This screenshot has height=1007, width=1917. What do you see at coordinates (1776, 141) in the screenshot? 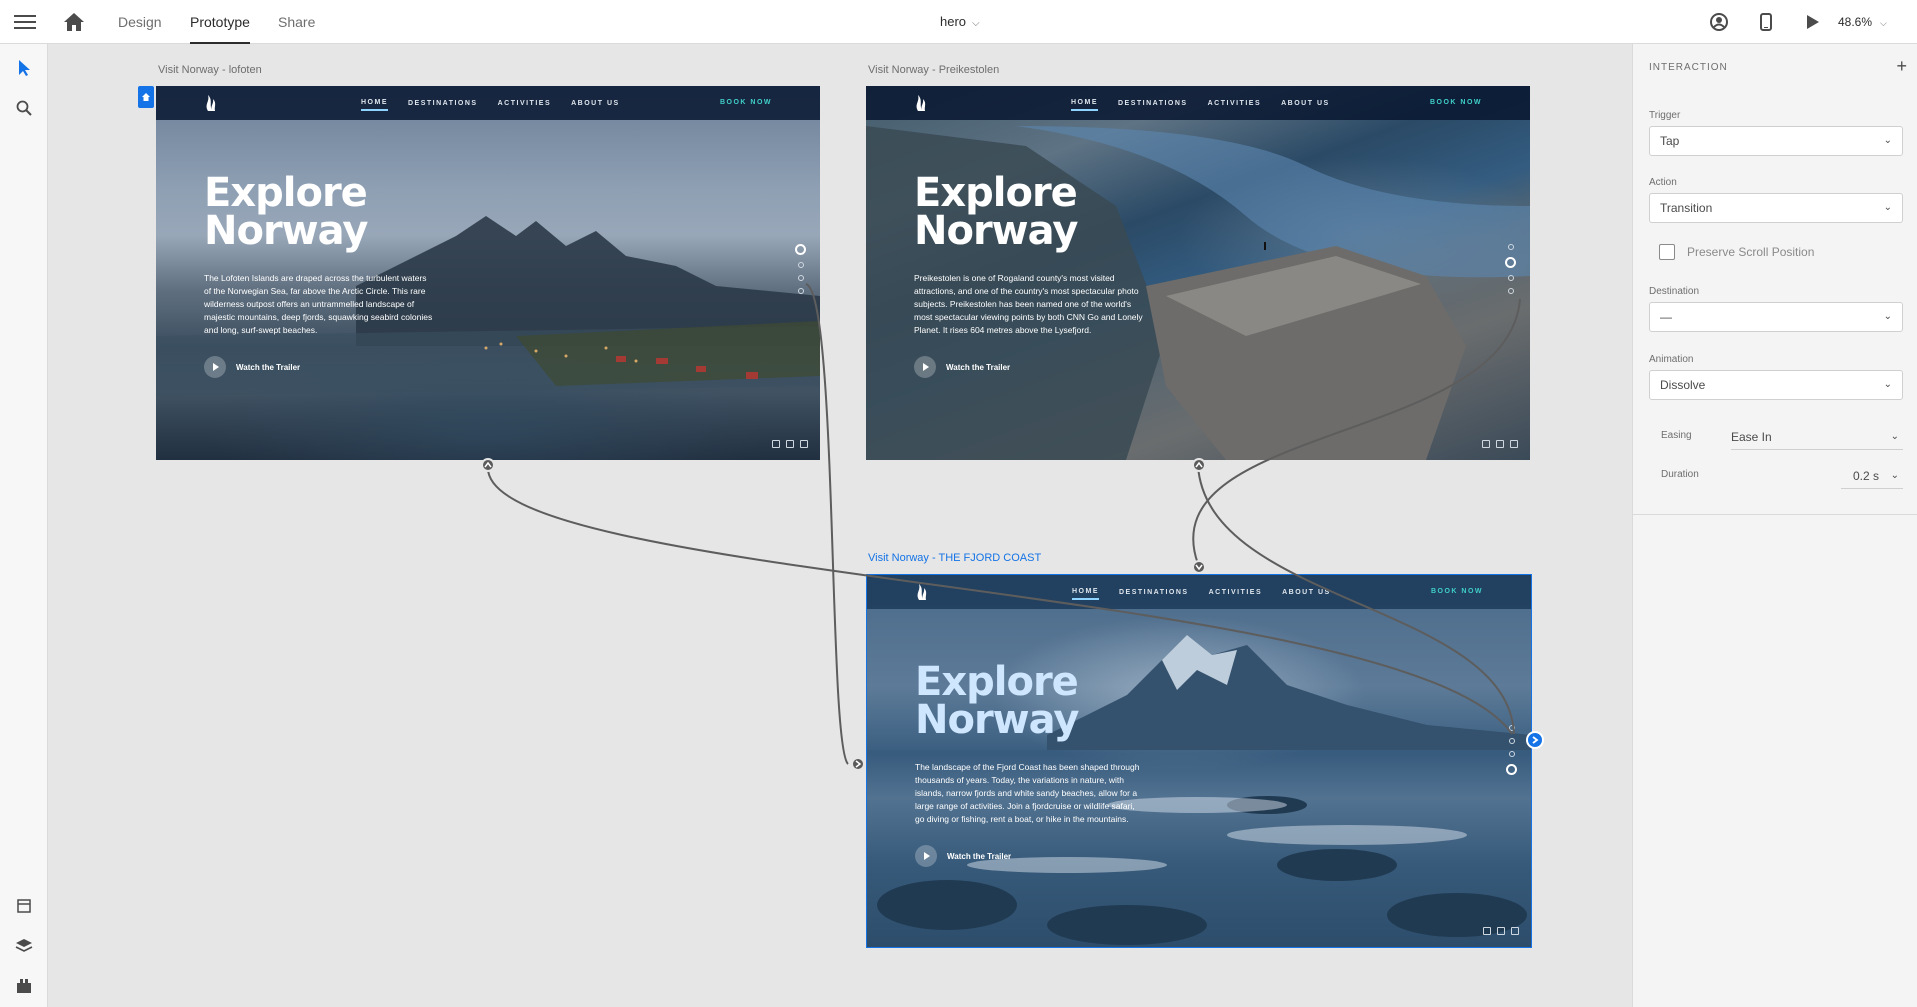
I see `trigger-select: Tap ⌄` at bounding box center [1776, 141].